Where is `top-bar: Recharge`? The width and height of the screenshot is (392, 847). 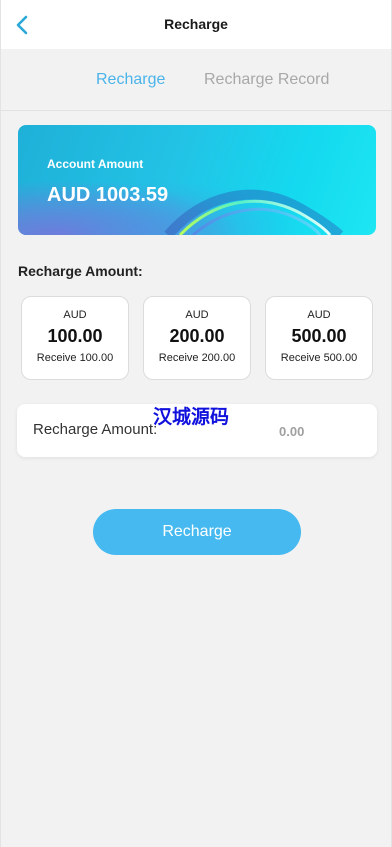 top-bar: Recharge is located at coordinates (196, 24).